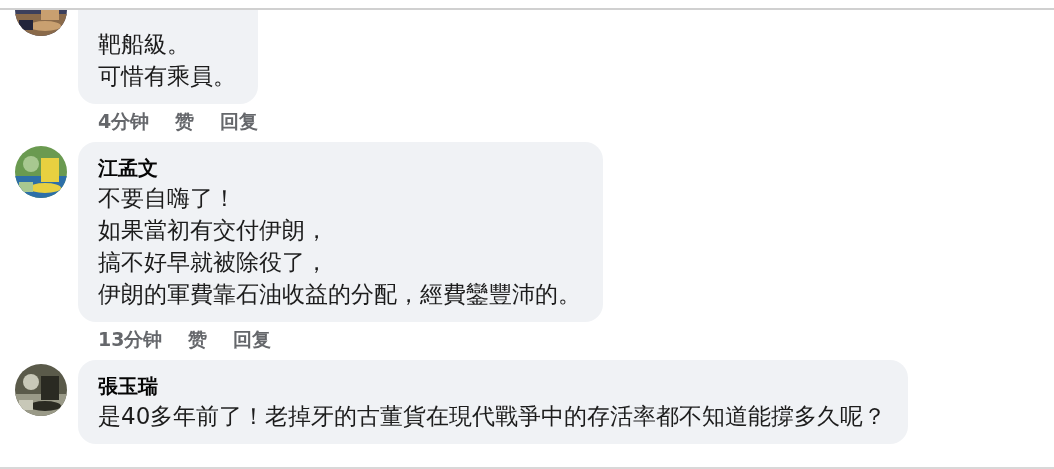  What do you see at coordinates (144, 44) in the screenshot?
I see `comment-text: 靶船級。` at bounding box center [144, 44].